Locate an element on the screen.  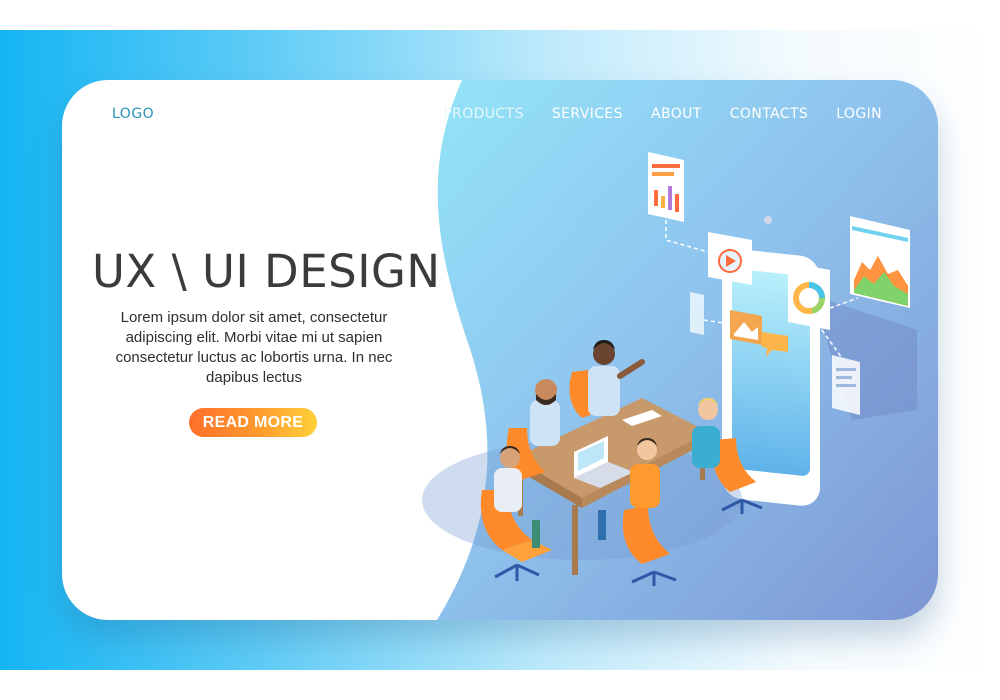
image-icon is located at coordinates (746, 327).